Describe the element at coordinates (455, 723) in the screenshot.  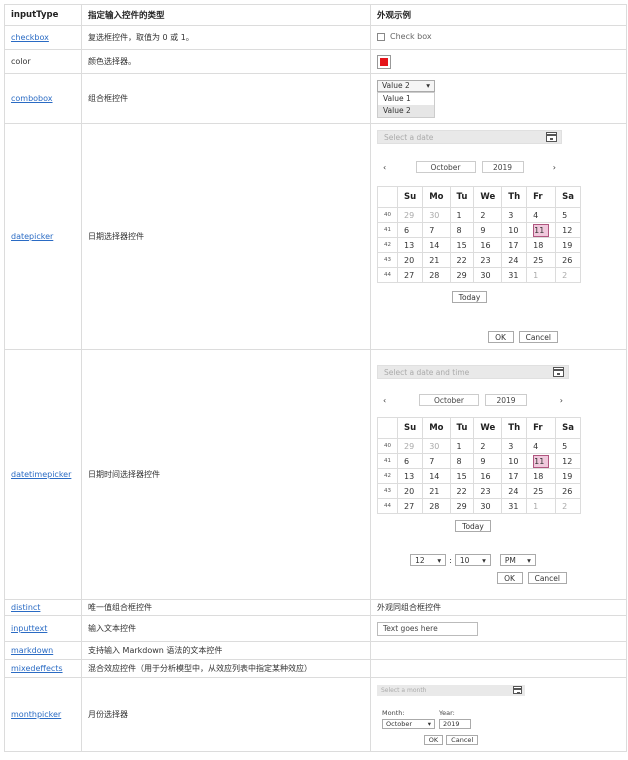
I see `year-field: 2019` at that location.